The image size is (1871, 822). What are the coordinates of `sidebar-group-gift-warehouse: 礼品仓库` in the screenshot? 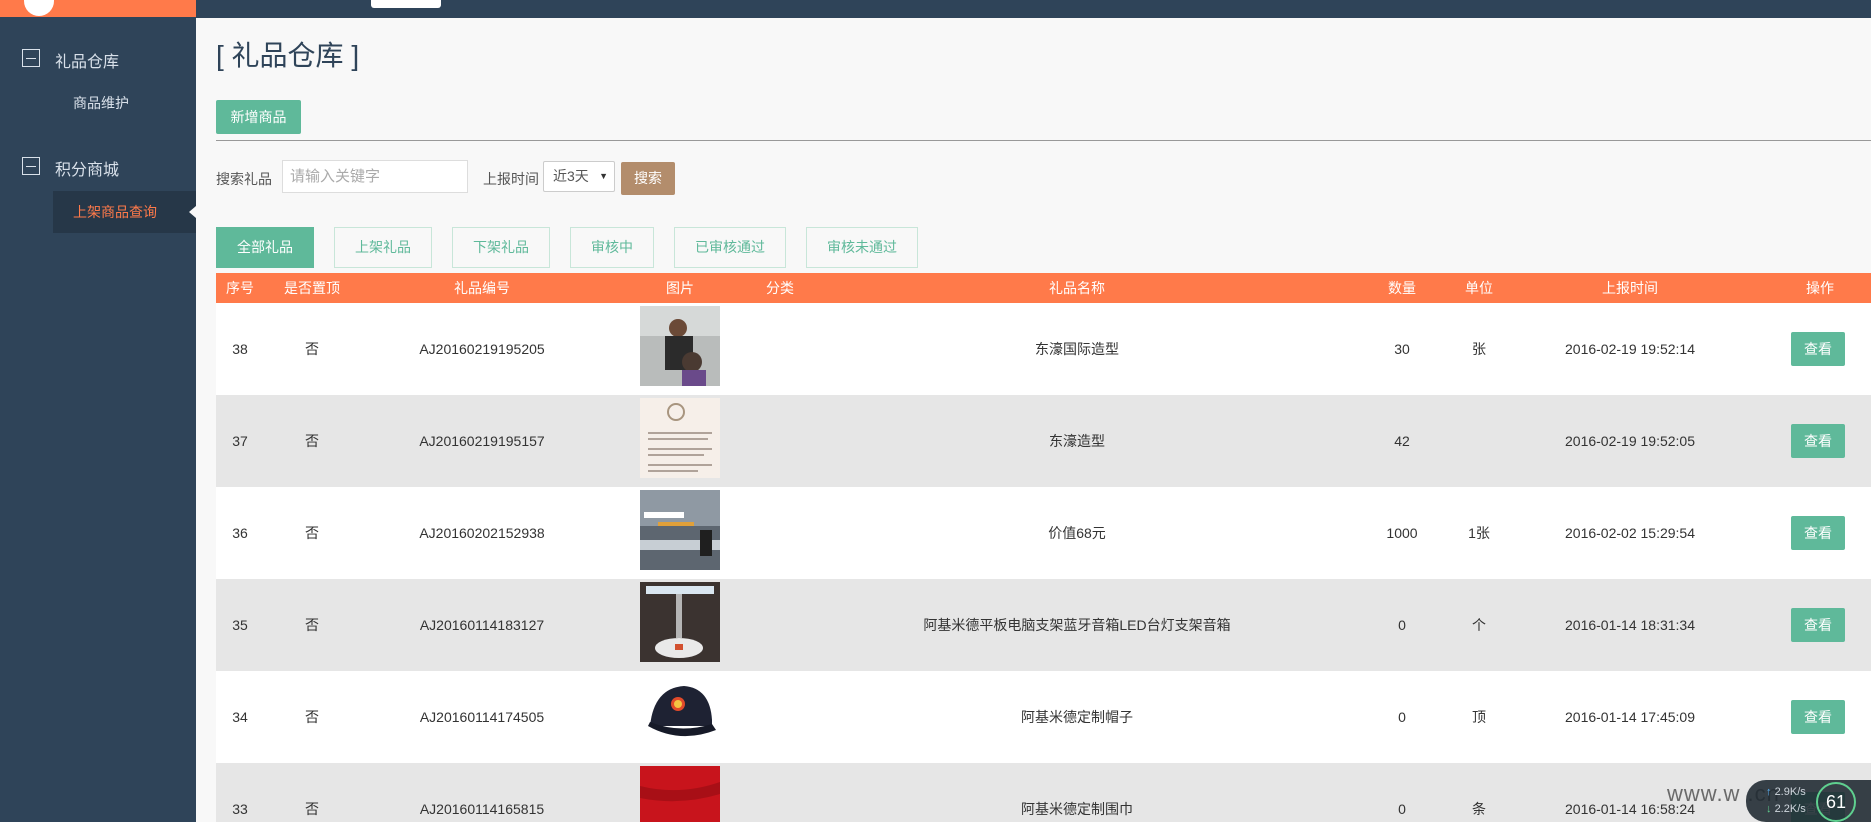 It's located at (98, 58).